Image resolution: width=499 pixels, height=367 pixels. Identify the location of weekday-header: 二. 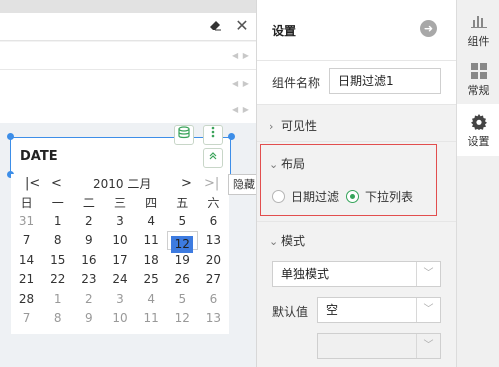
(88, 202).